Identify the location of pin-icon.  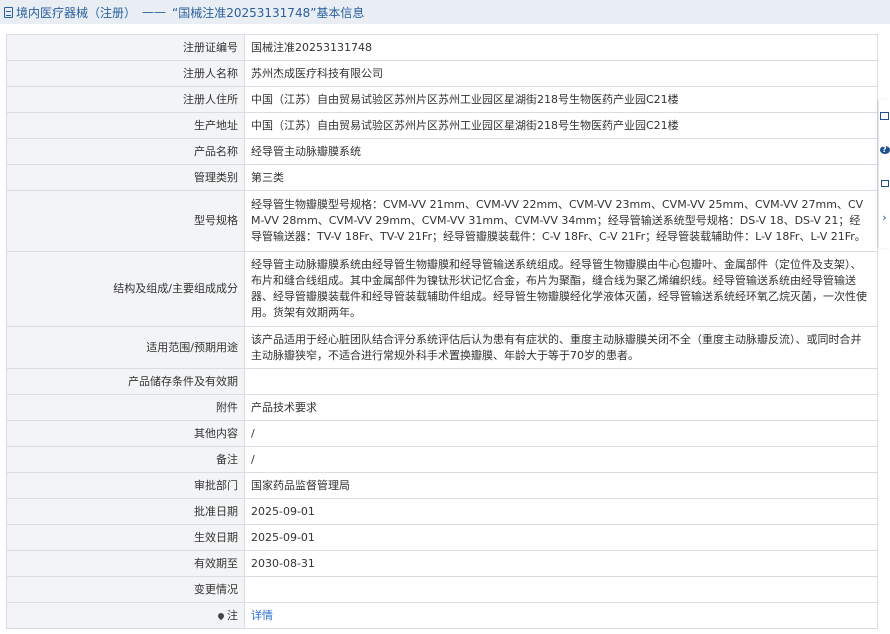
(221, 615).